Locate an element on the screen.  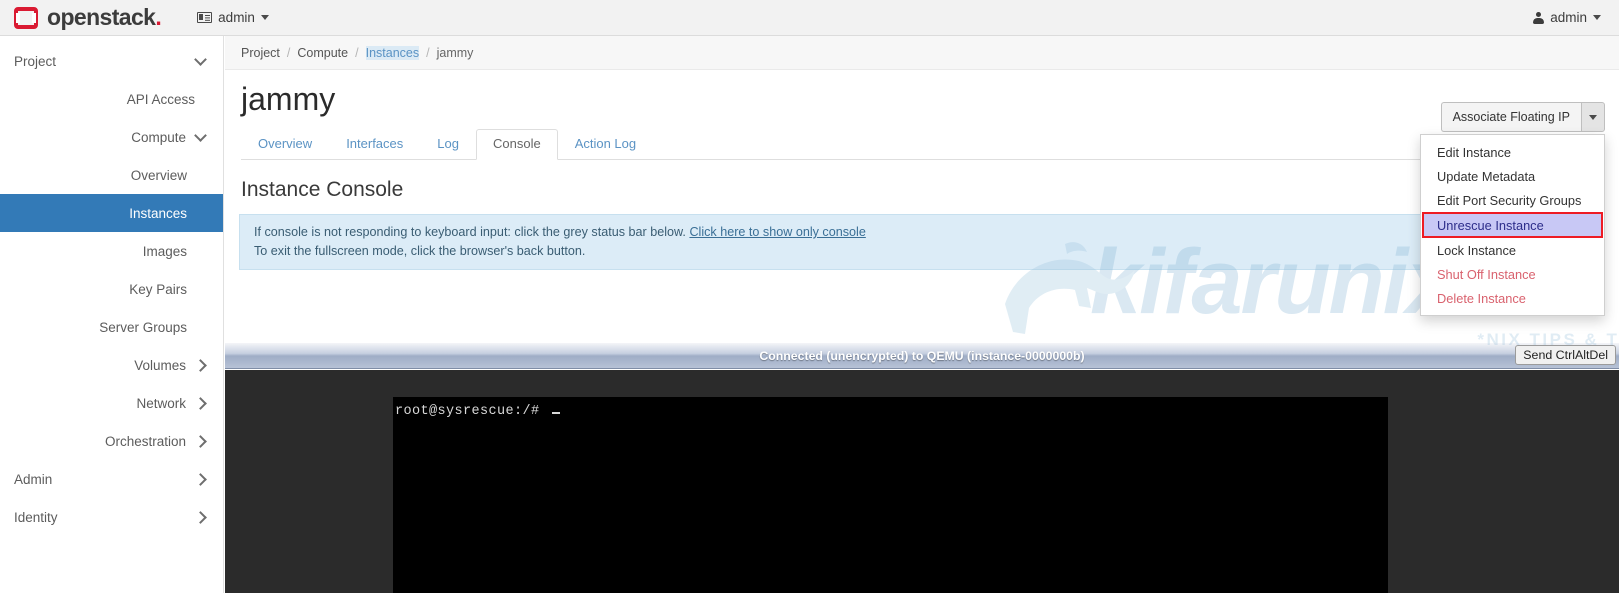
user-icon is located at coordinates (1539, 17).